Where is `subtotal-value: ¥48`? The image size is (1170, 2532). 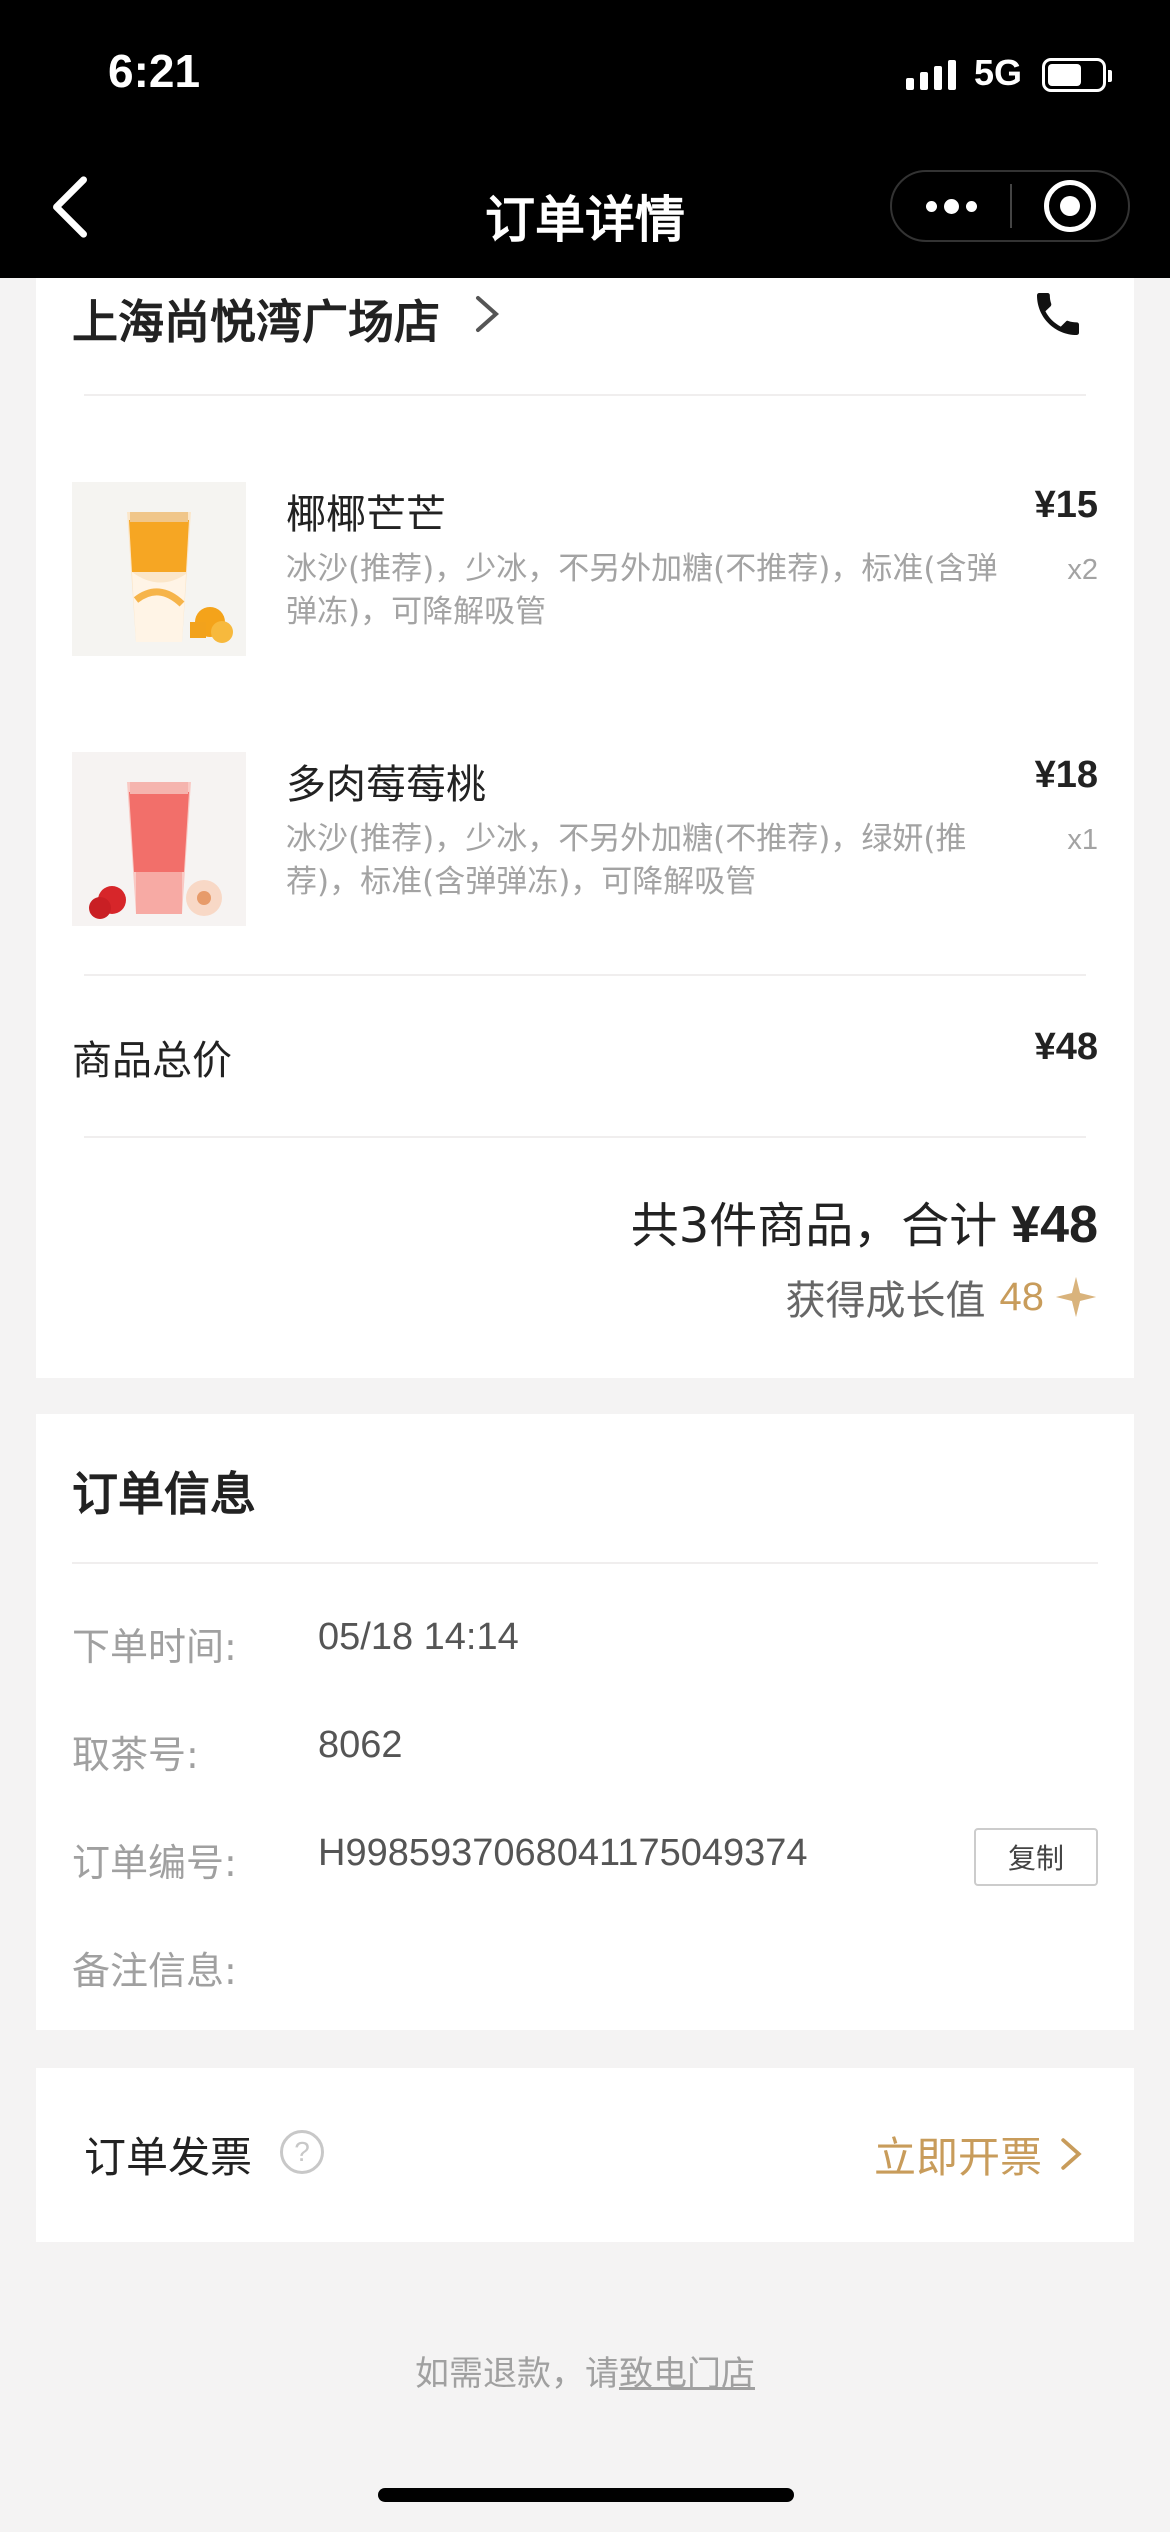
subtotal-value: ¥48 is located at coordinates (1066, 1047).